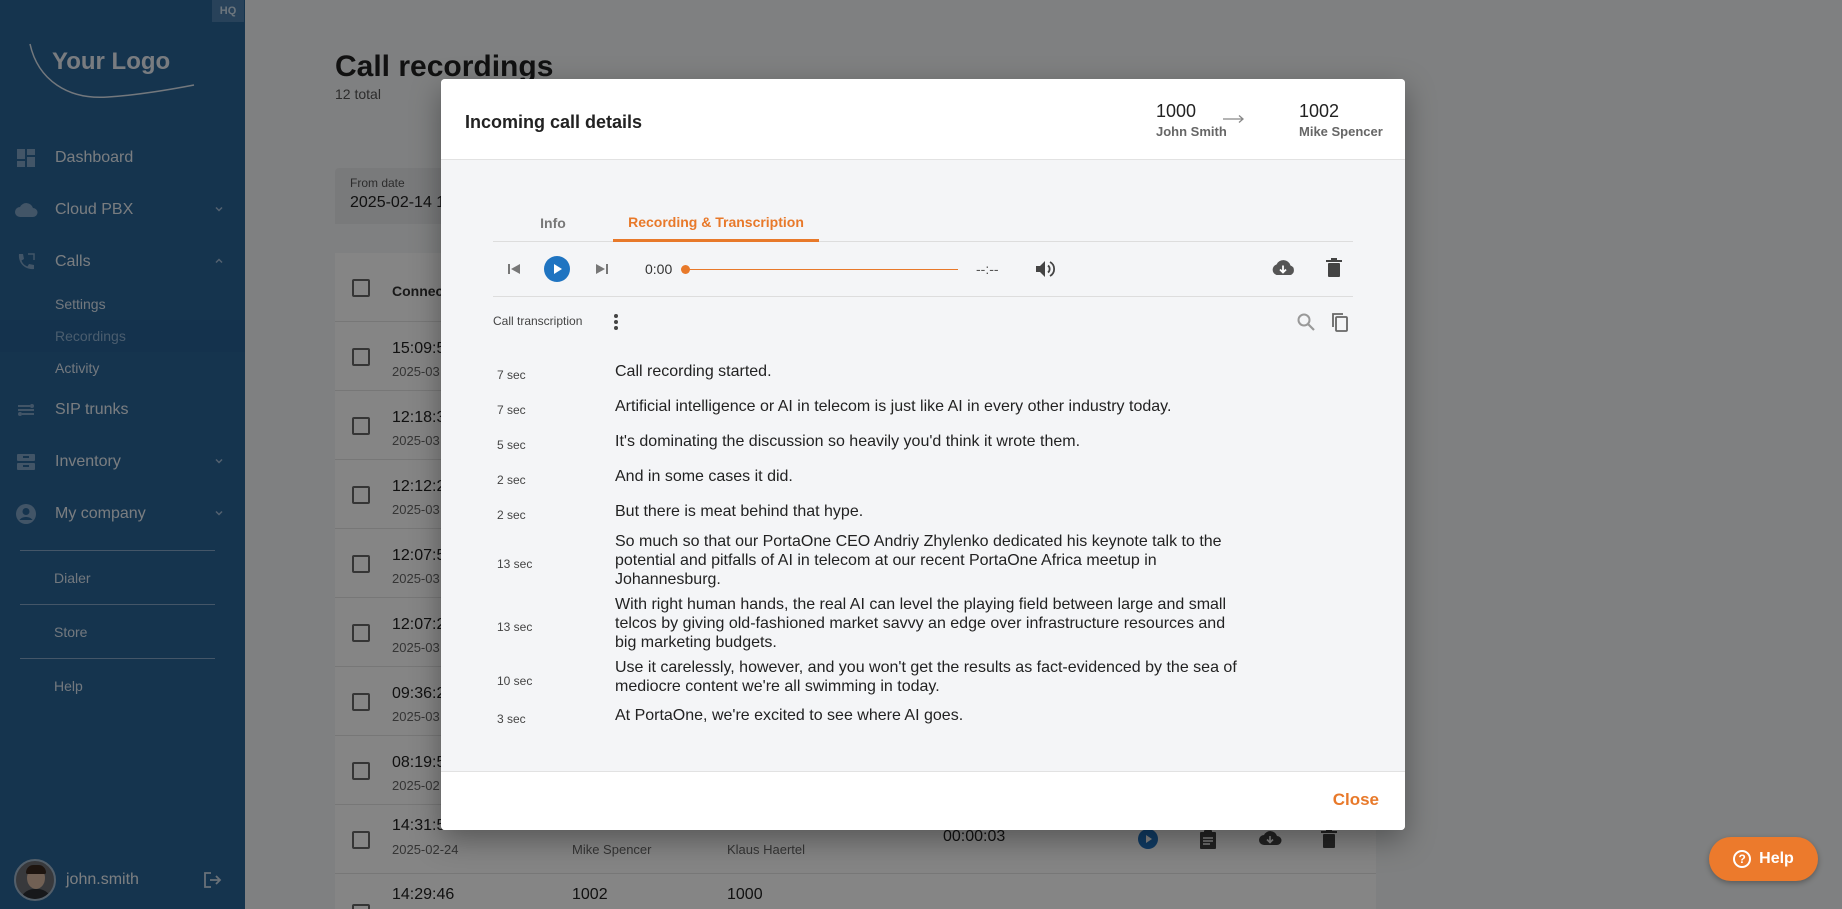  I want to click on play-icon, so click(558, 269).